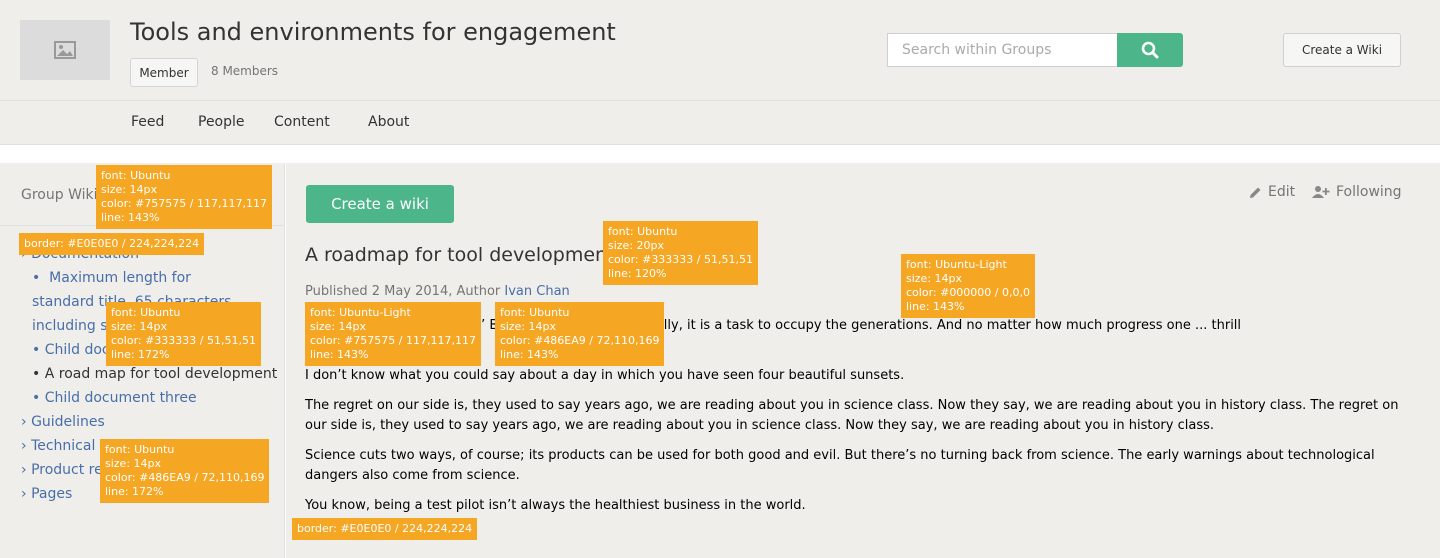  What do you see at coordinates (59, 195) in the screenshot?
I see `sidebar-title: Group Wiki` at bounding box center [59, 195].